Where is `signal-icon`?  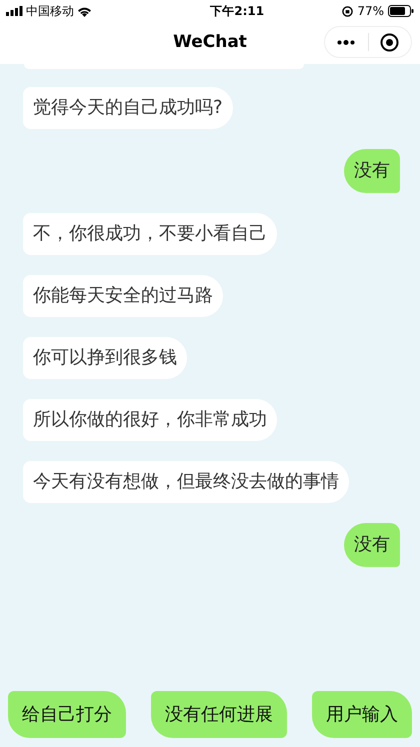 signal-icon is located at coordinates (14, 11).